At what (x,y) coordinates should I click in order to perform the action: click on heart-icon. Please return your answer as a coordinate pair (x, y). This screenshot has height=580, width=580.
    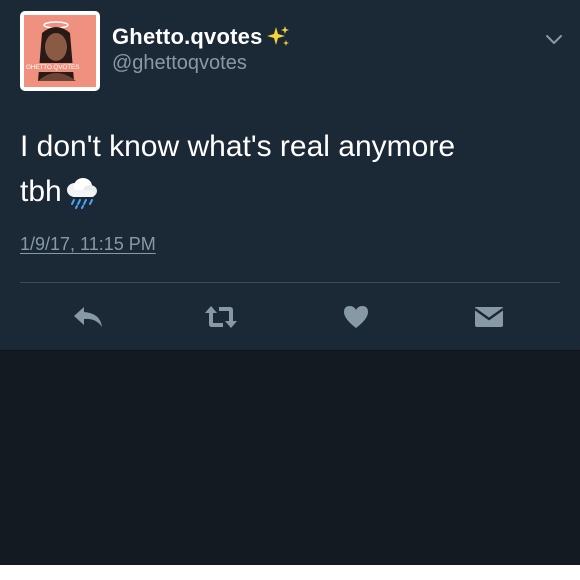
    Looking at the image, I should click on (356, 317).